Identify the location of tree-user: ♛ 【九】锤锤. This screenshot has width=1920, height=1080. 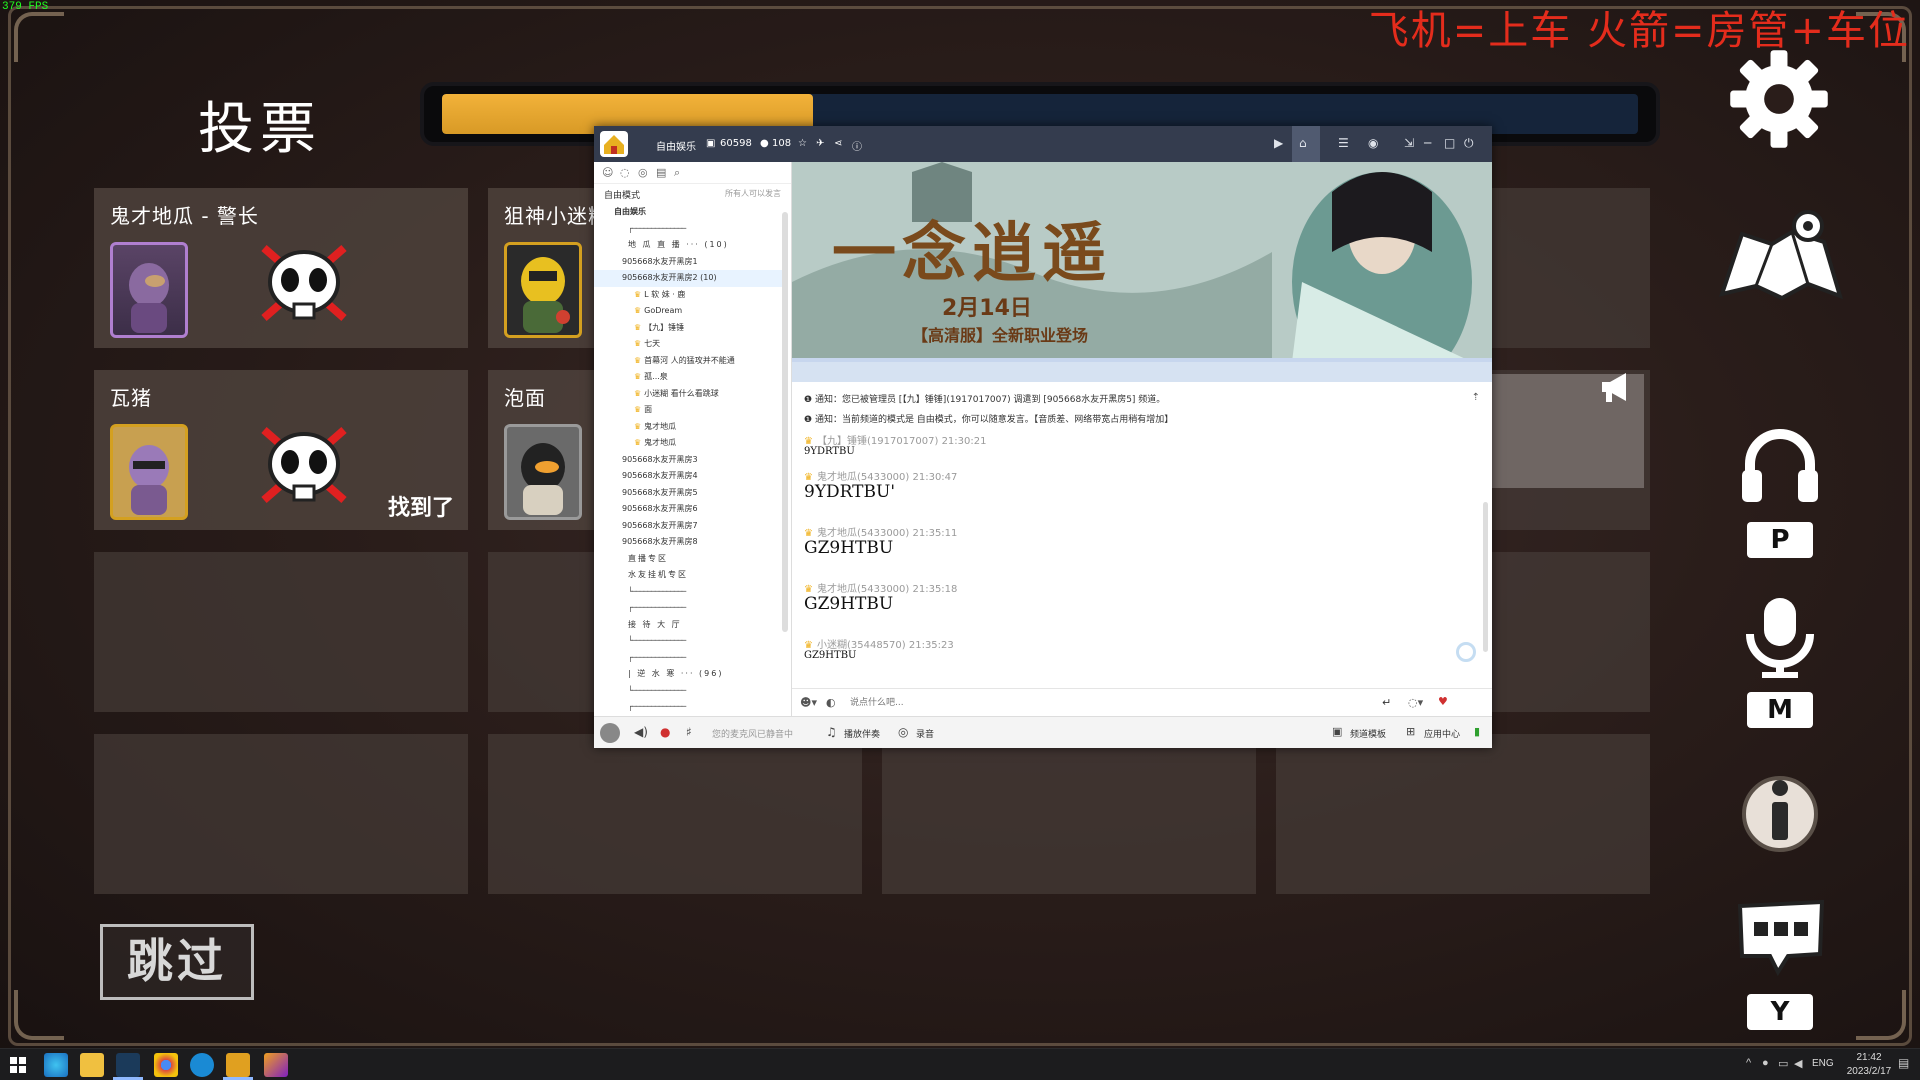
(689, 328).